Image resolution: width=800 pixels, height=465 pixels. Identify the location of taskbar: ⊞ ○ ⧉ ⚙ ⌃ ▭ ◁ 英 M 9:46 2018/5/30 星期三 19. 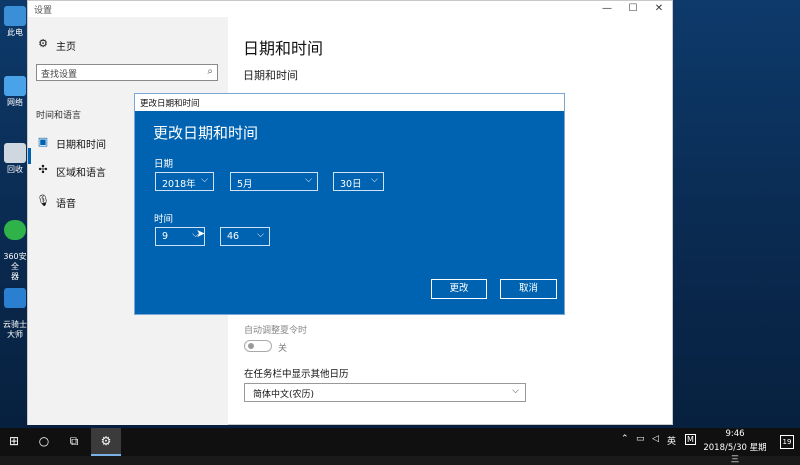
(400, 446).